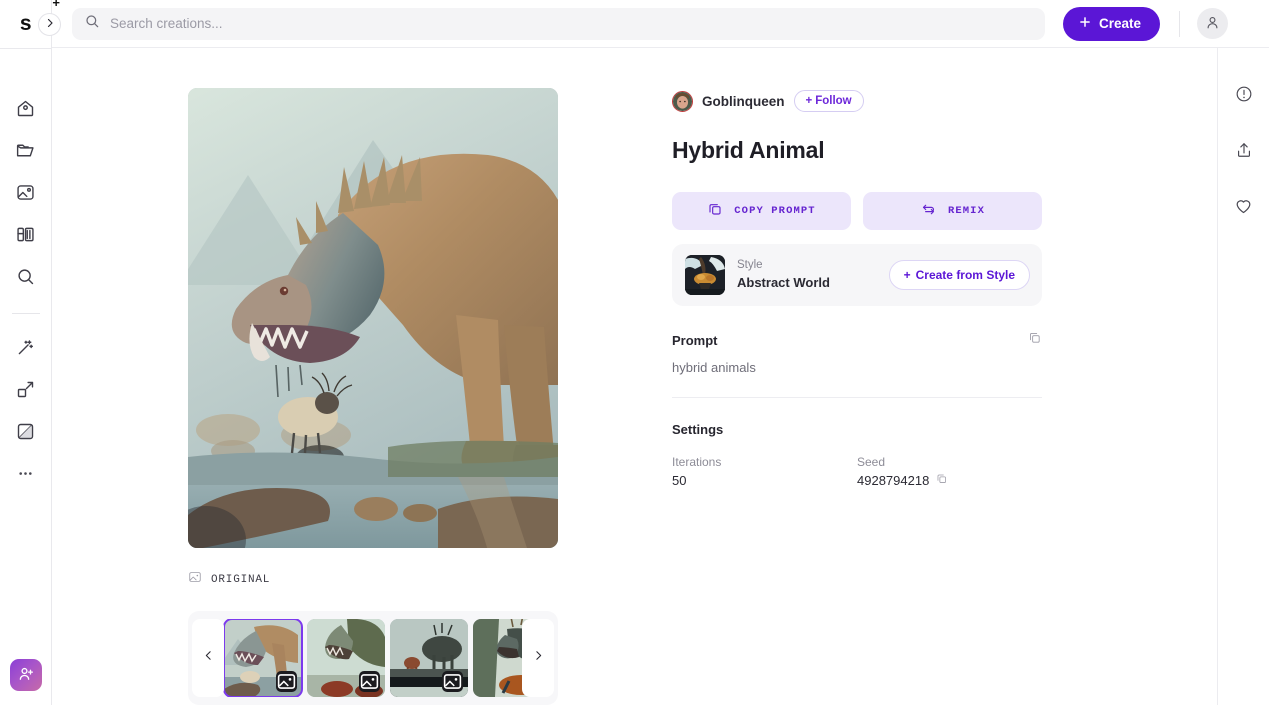 Image resolution: width=1269 pixels, height=705 pixels. I want to click on author-avatar-image, so click(682, 101).